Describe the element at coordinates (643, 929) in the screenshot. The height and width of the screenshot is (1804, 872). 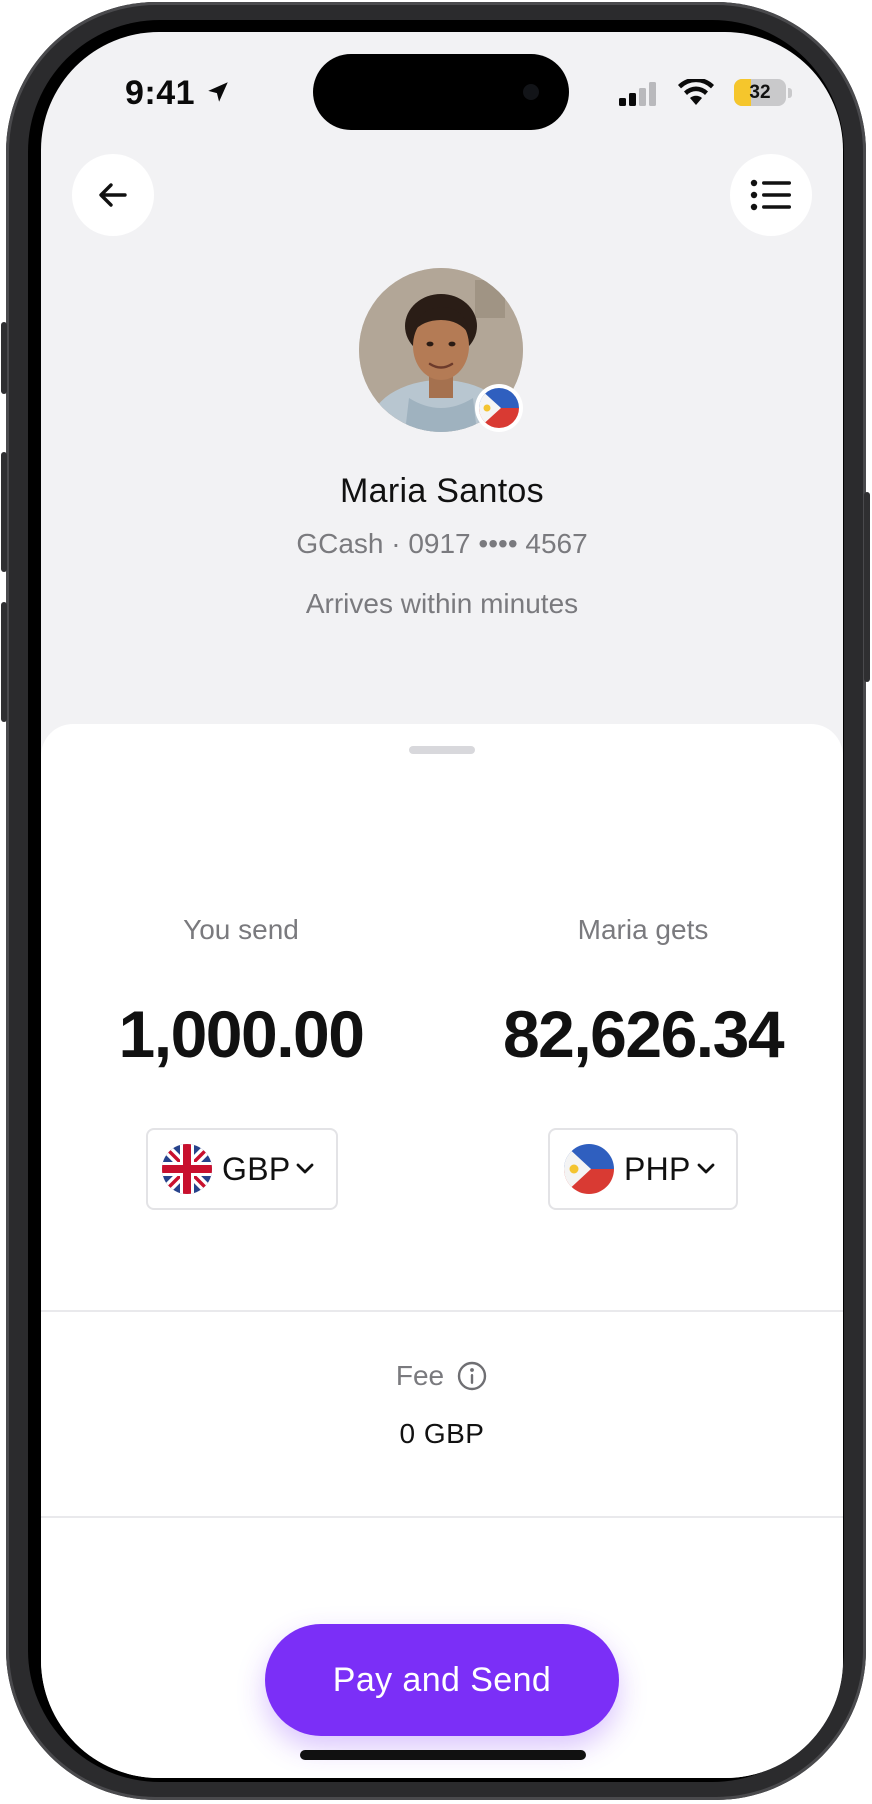
I see `receive-label: Maria gets` at that location.